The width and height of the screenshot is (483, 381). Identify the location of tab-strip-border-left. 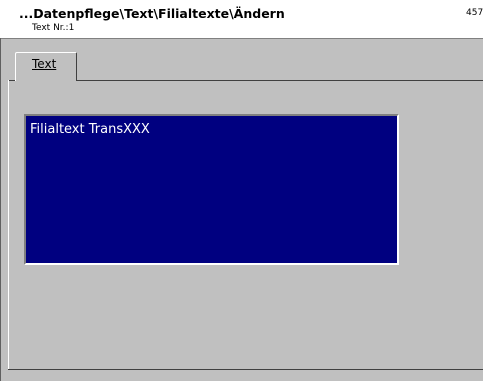
(11, 80).